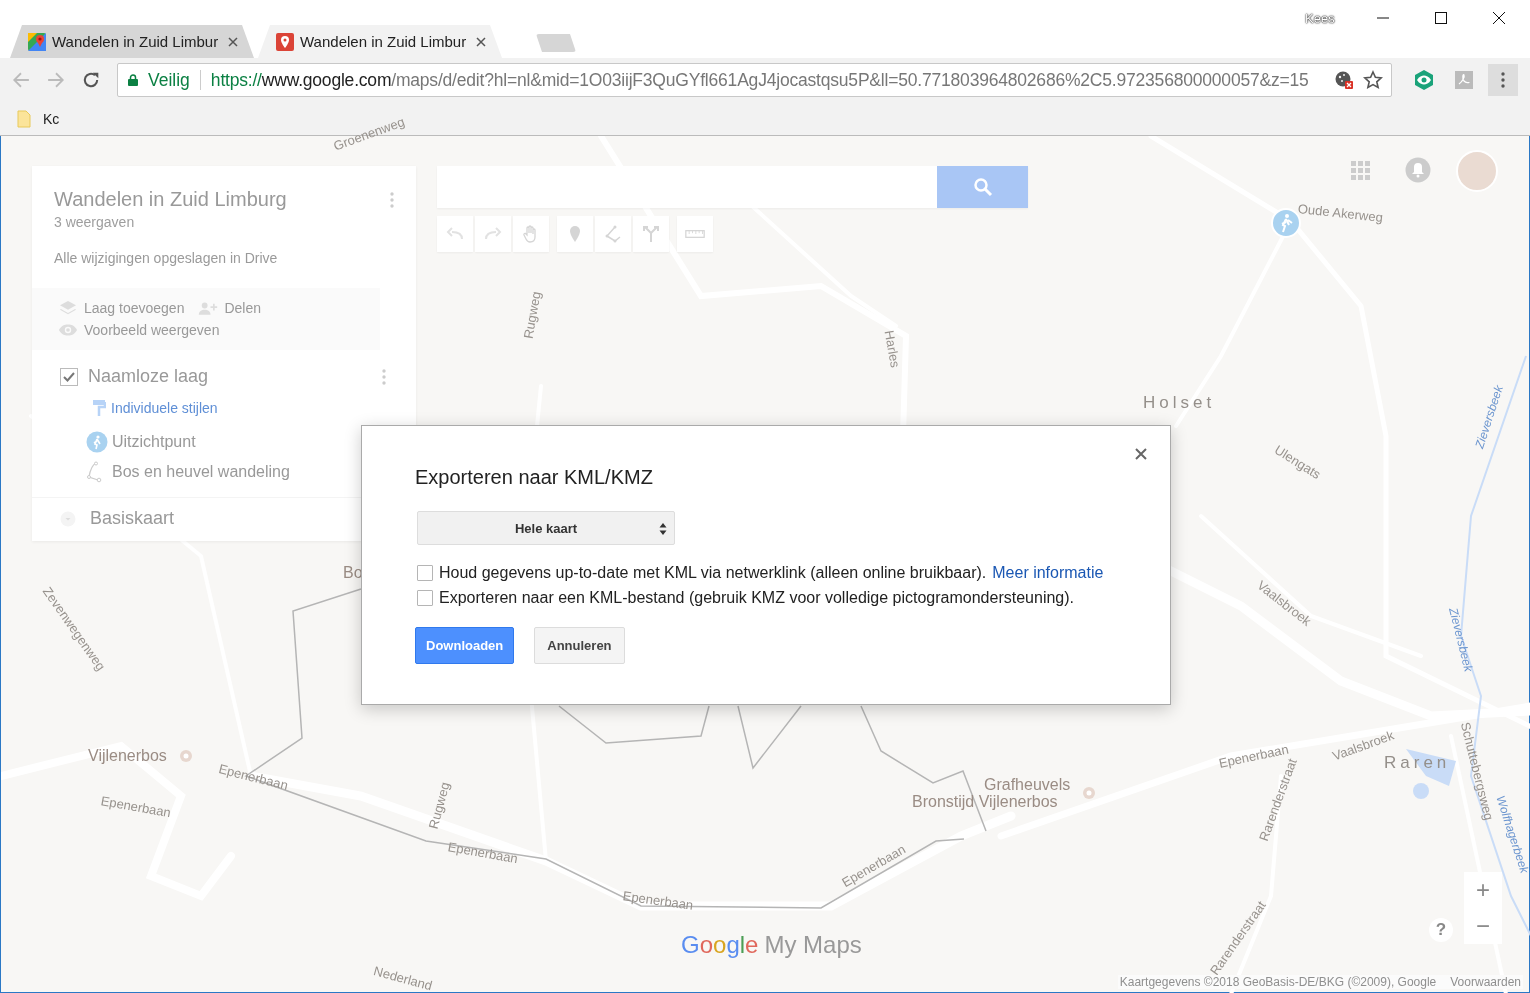 This screenshot has width=1530, height=993. I want to click on ruler-tool-button, so click(695, 234).